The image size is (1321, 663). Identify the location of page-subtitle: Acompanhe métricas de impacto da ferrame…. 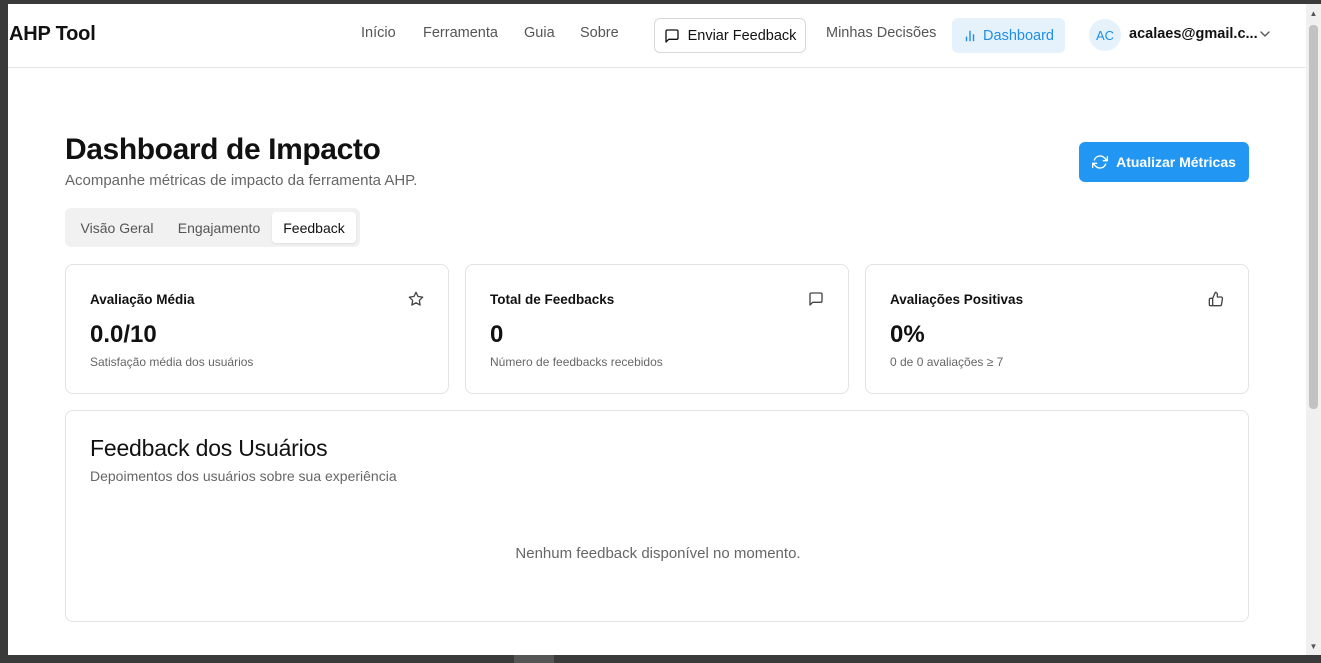
(241, 180).